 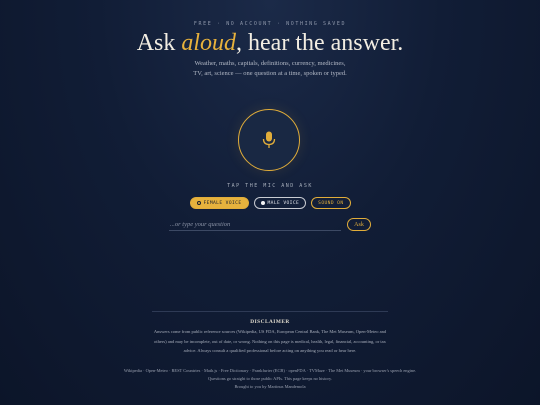 I want to click on footer-credit: Brought to you by Martinus Mandemola, so click(x=270, y=386).